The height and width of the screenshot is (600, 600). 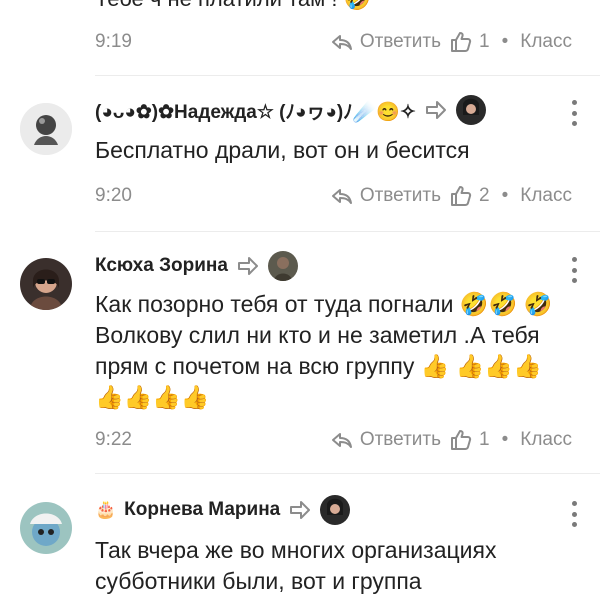 What do you see at coordinates (282, 150) in the screenshot?
I see `comment-text: Бесплатно драли, вот он и бесится` at bounding box center [282, 150].